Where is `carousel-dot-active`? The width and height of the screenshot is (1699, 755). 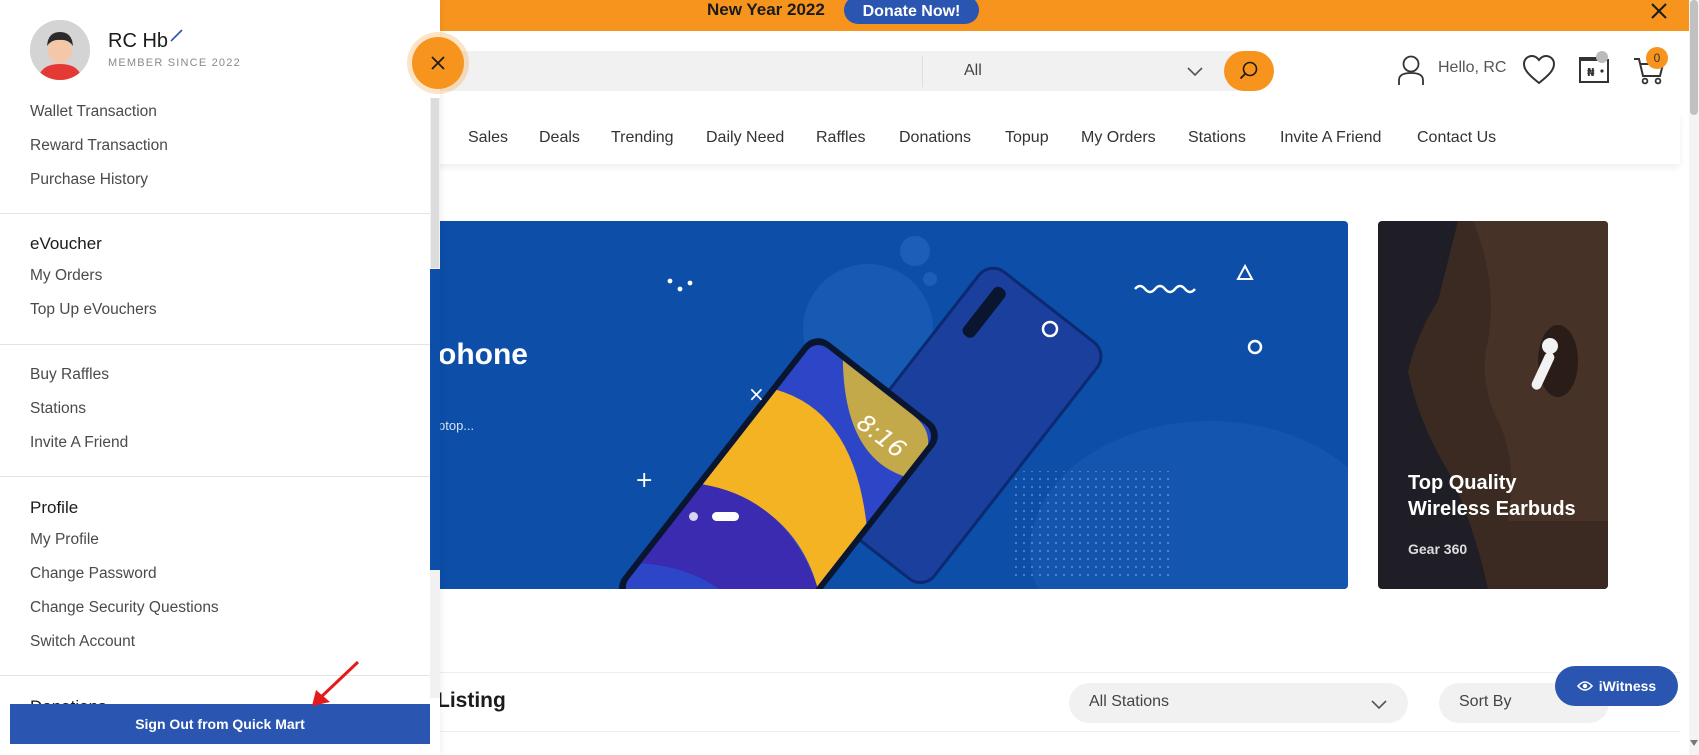
carousel-dot-active is located at coordinates (725, 516).